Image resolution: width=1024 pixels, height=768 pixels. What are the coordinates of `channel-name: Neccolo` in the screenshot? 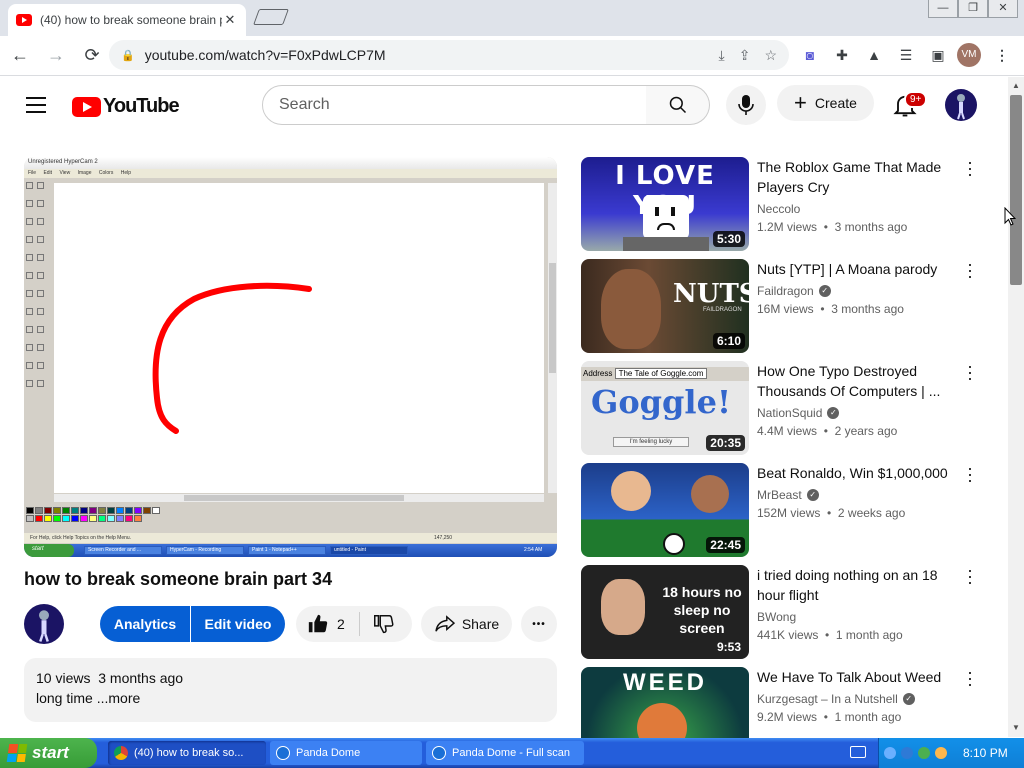 It's located at (778, 209).